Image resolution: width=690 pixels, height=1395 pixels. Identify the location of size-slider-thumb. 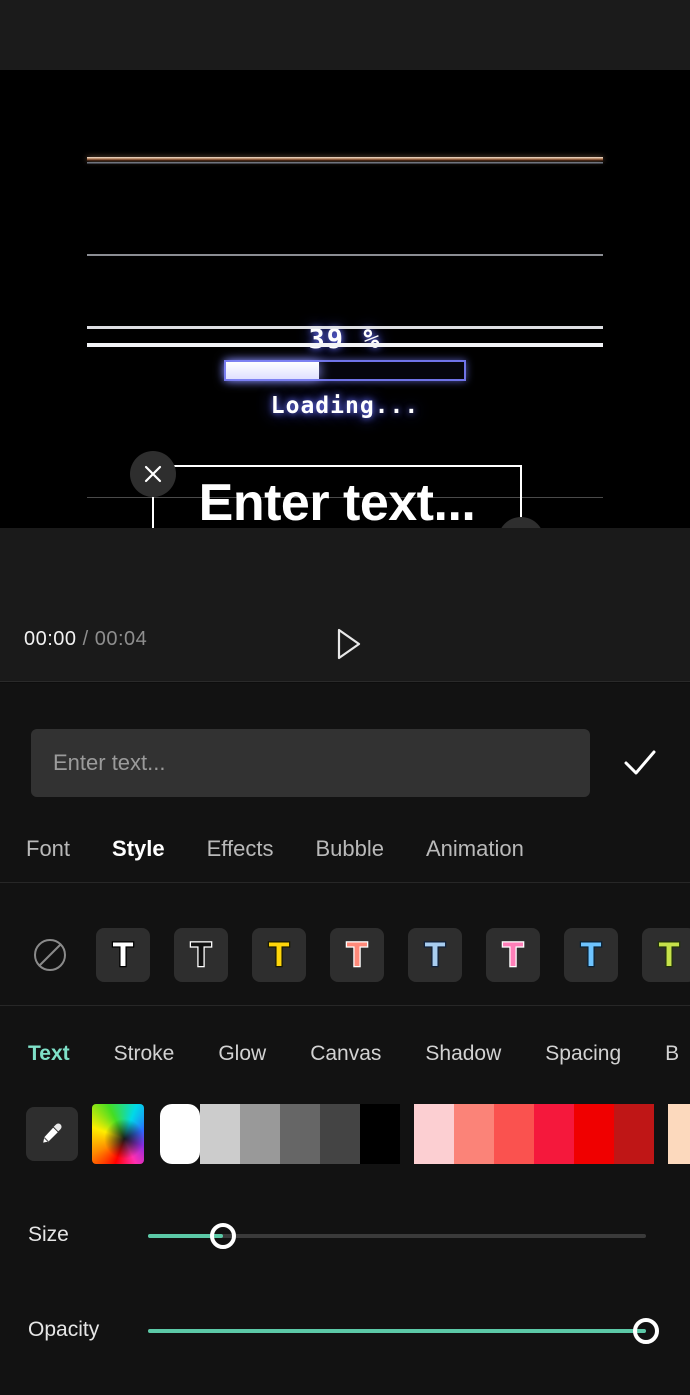
(222, 1236).